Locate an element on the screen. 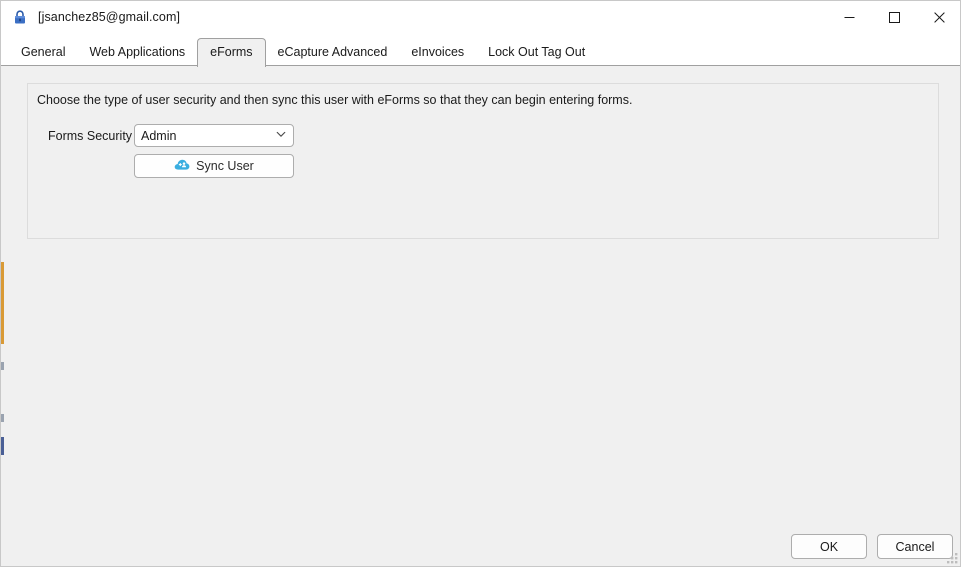 This screenshot has width=961, height=567. forms-security-label: Forms Security is located at coordinates (90, 136).